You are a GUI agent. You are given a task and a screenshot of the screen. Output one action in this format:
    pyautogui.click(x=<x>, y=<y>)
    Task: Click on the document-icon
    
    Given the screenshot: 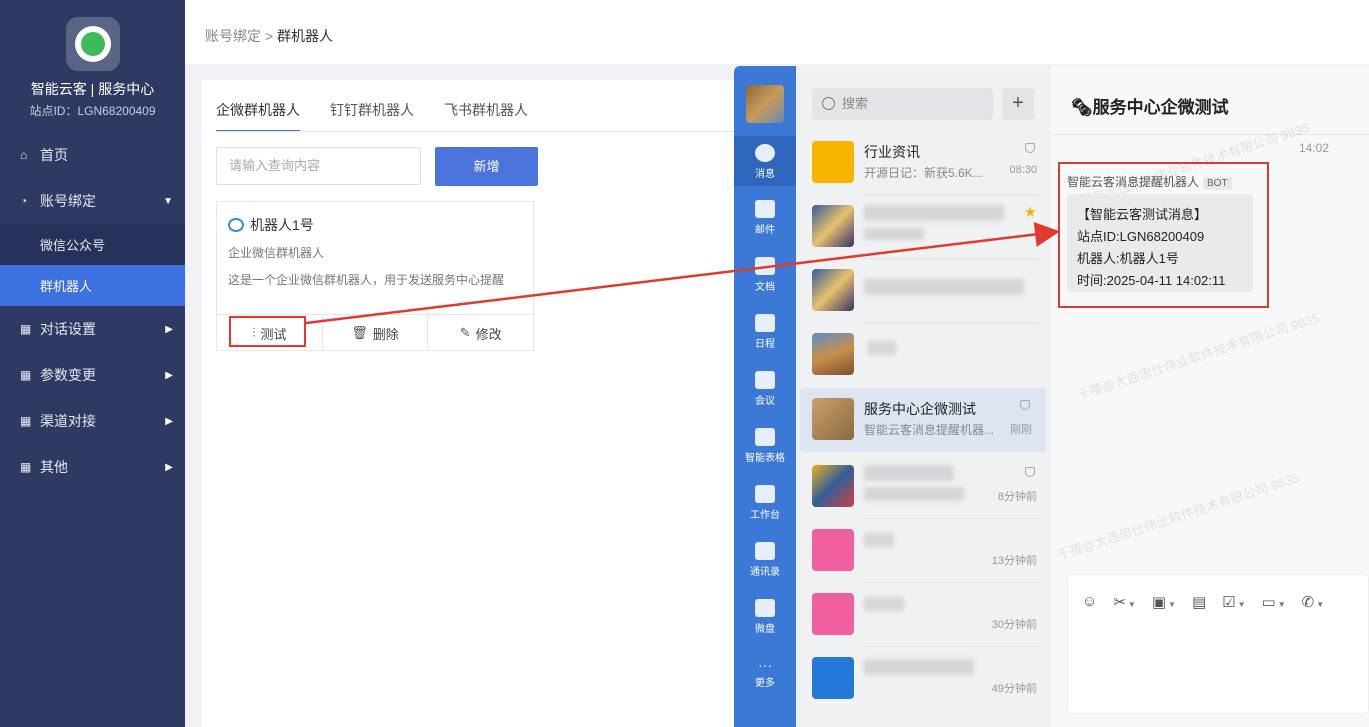 What is the action you would take?
    pyautogui.click(x=765, y=266)
    